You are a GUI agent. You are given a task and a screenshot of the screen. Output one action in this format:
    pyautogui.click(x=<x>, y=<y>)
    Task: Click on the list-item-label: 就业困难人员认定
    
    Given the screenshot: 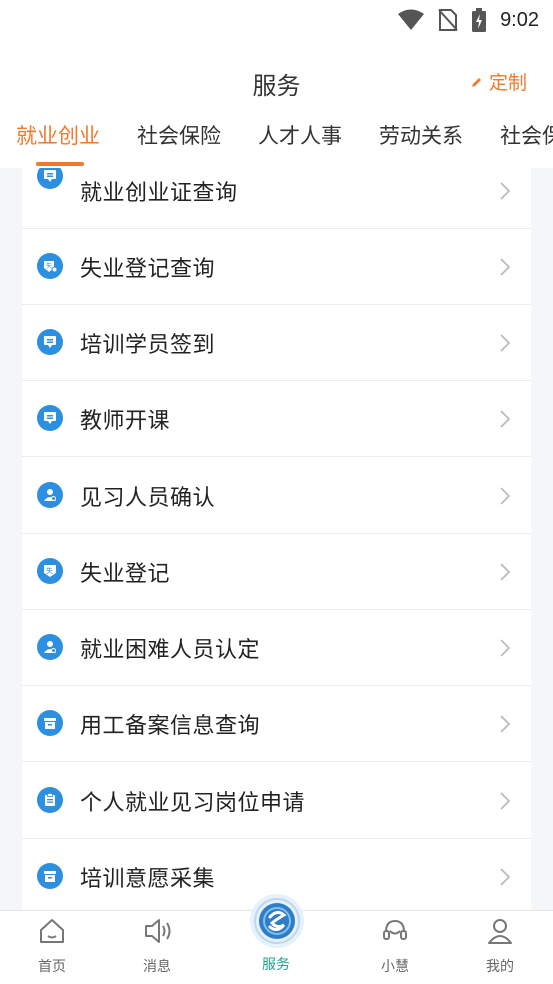 What is the action you would take?
    pyautogui.click(x=170, y=650)
    